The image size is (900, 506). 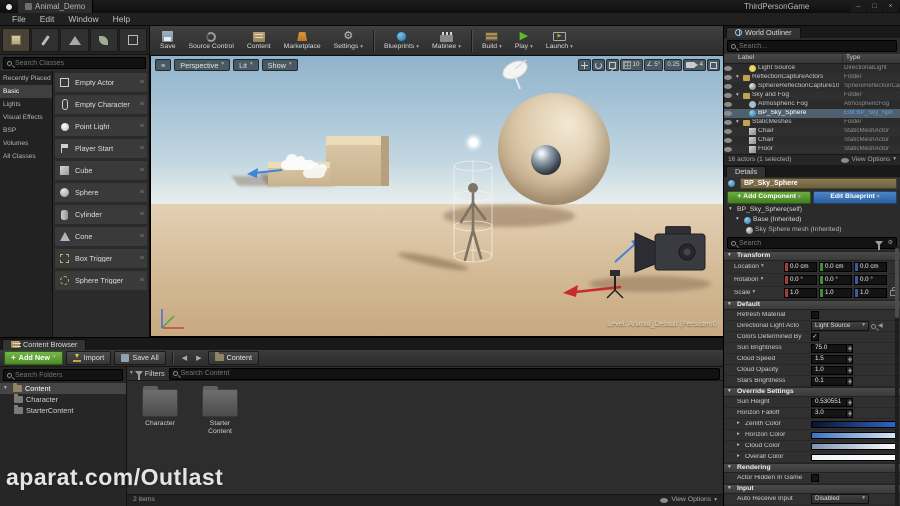 I want to click on lit-button: Lit ▾, so click(x=246, y=65).